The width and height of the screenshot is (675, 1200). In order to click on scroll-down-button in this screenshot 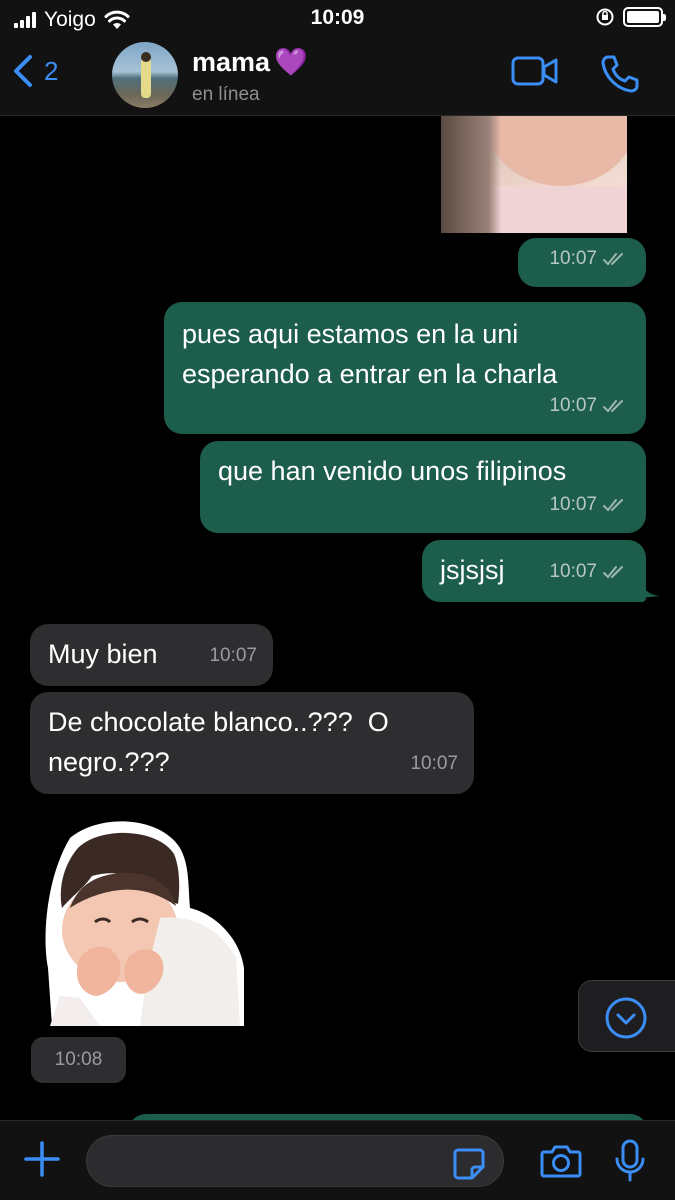, I will do `click(626, 1016)`.